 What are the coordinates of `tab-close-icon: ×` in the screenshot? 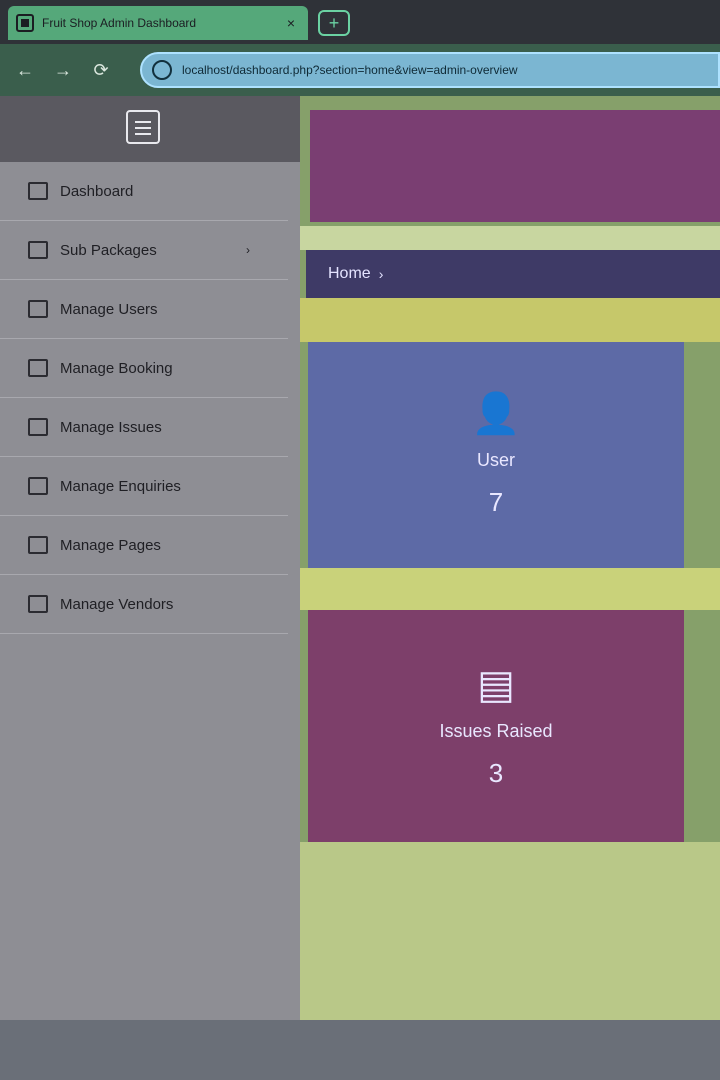 It's located at (291, 23).